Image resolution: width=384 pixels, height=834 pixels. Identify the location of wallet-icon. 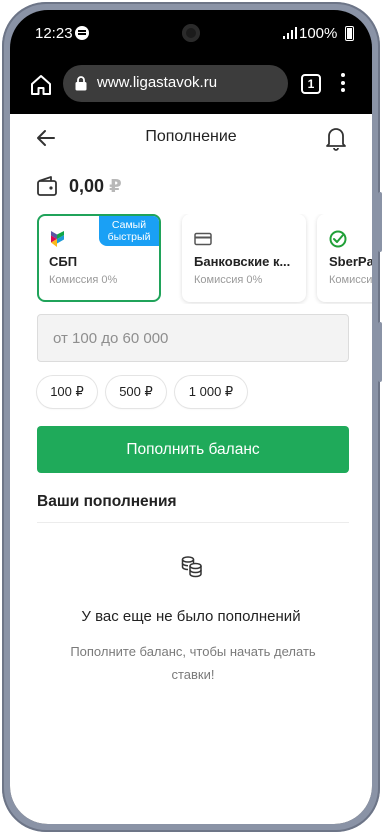
(47, 186).